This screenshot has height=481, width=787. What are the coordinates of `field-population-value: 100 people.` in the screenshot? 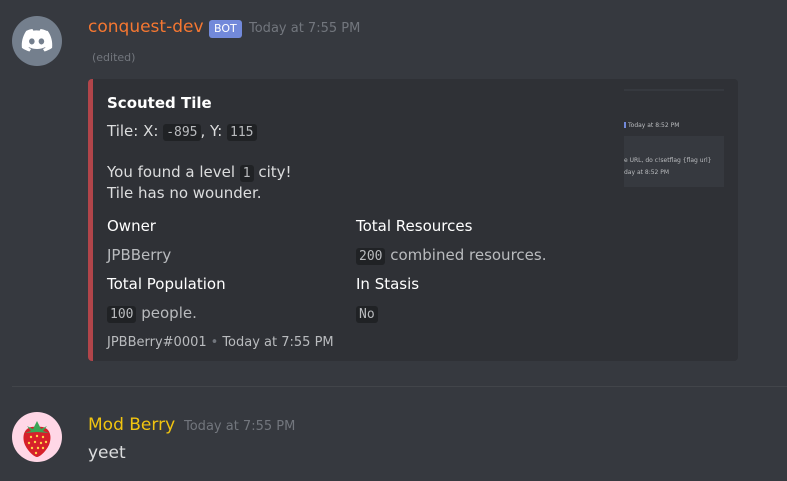 It's located at (152, 313).